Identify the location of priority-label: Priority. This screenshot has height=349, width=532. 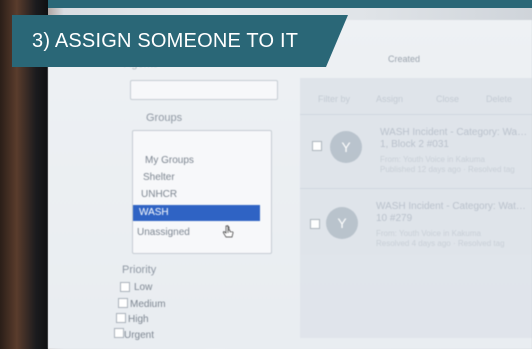
(139, 270).